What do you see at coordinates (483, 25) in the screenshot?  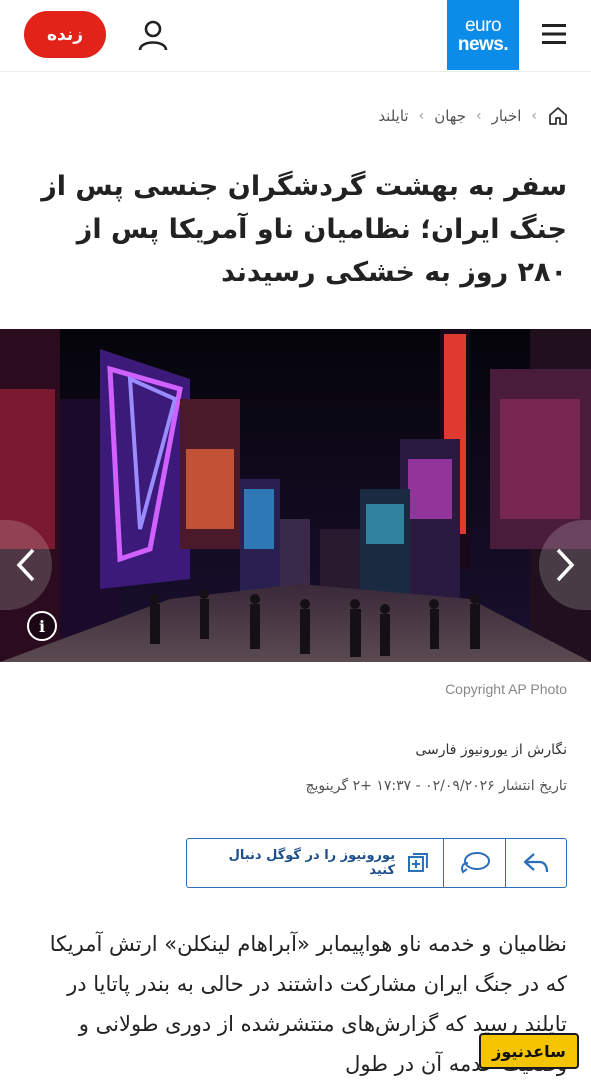 I see `logo-line-1: euro` at bounding box center [483, 25].